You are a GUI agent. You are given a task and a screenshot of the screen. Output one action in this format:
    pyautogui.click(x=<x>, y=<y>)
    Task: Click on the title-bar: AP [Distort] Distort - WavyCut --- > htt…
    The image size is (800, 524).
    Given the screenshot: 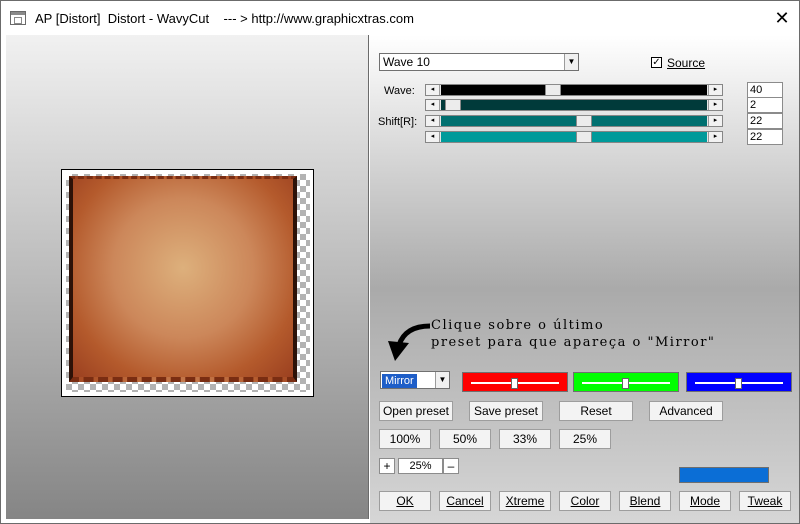 What is the action you would take?
    pyautogui.click(x=400, y=18)
    